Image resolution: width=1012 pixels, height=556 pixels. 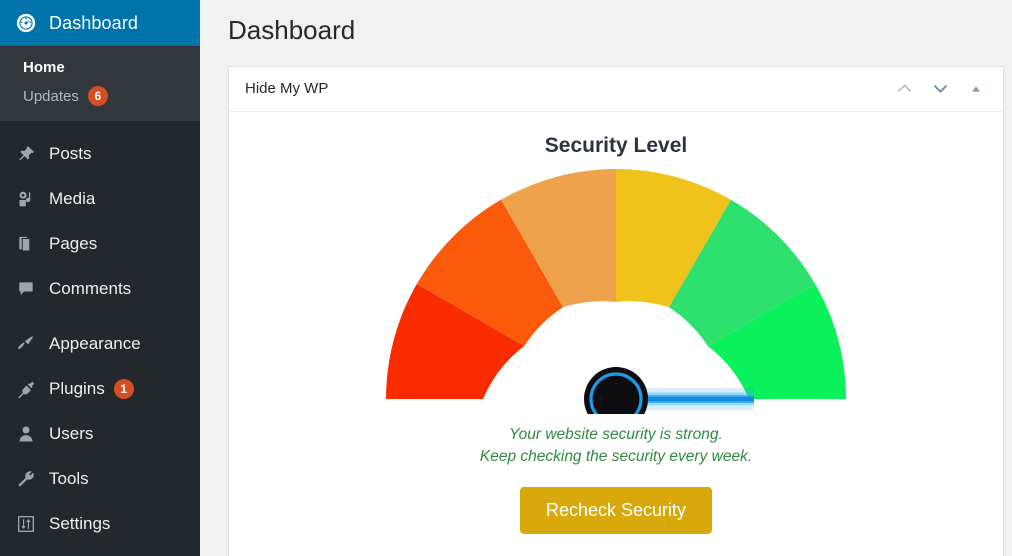 I want to click on sidebar-item-posts-label: Posts, so click(x=70, y=153).